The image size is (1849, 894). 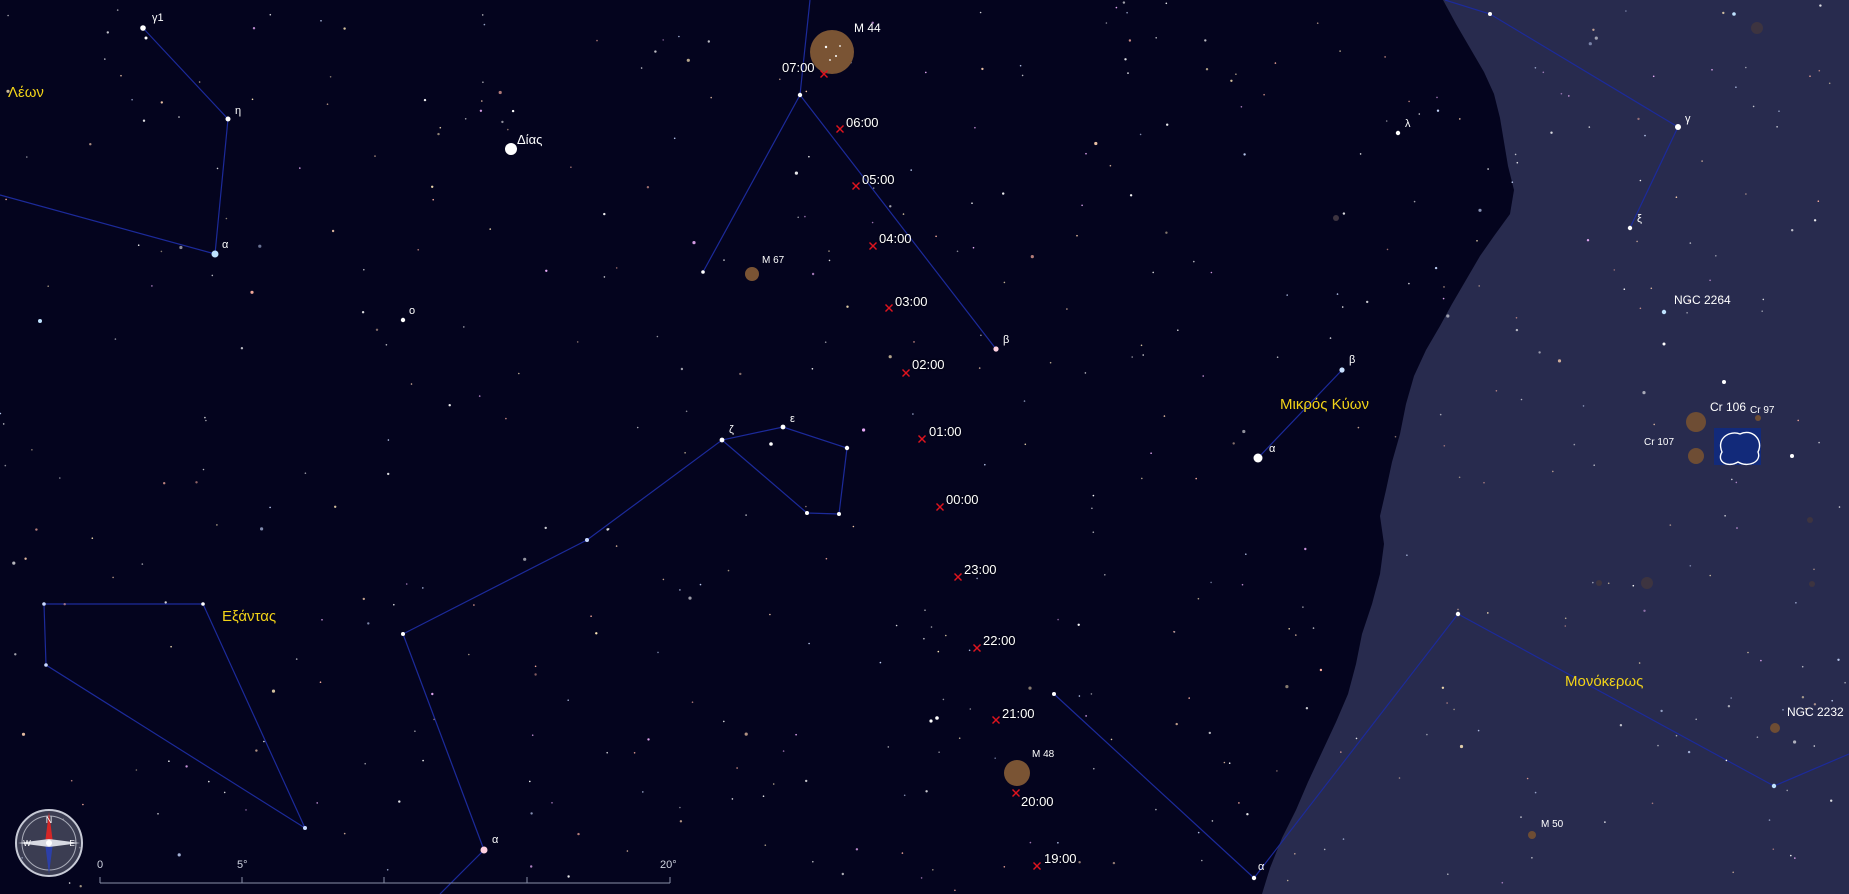 I want to click on star-label-zeta-hya: ζ, so click(x=731, y=430).